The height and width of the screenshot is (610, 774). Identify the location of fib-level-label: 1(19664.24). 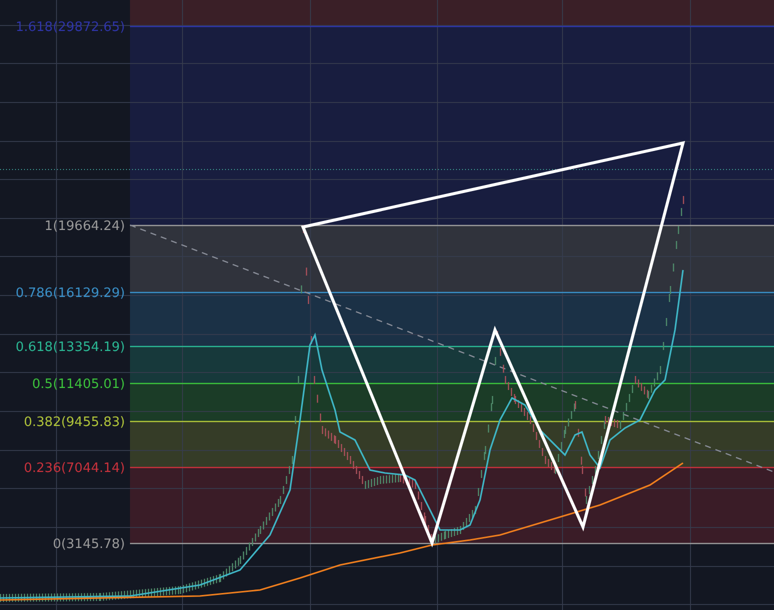
(84, 226).